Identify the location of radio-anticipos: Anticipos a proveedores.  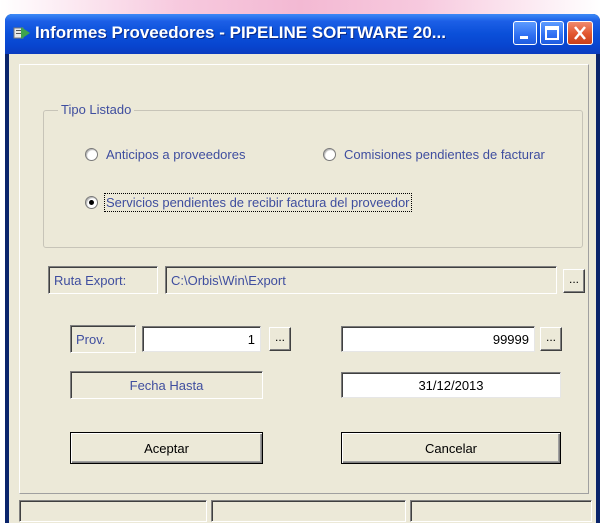
(165, 154).